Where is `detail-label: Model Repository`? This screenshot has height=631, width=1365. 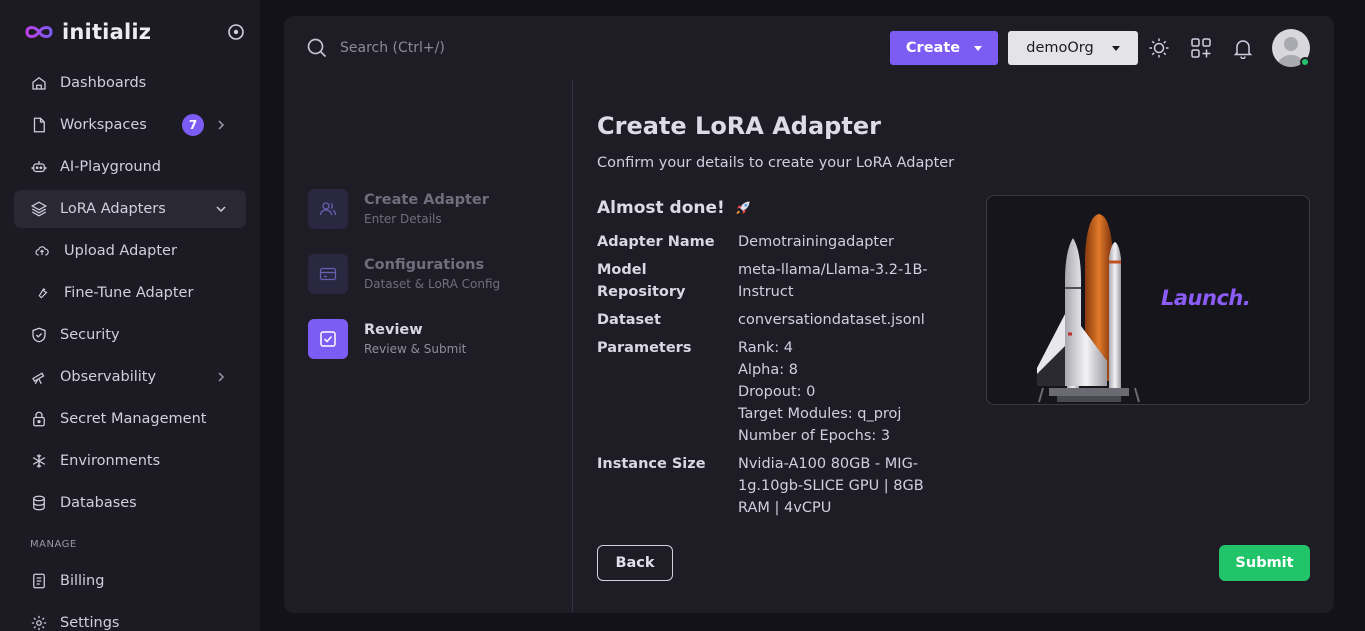 detail-label: Model Repository is located at coordinates (641, 281).